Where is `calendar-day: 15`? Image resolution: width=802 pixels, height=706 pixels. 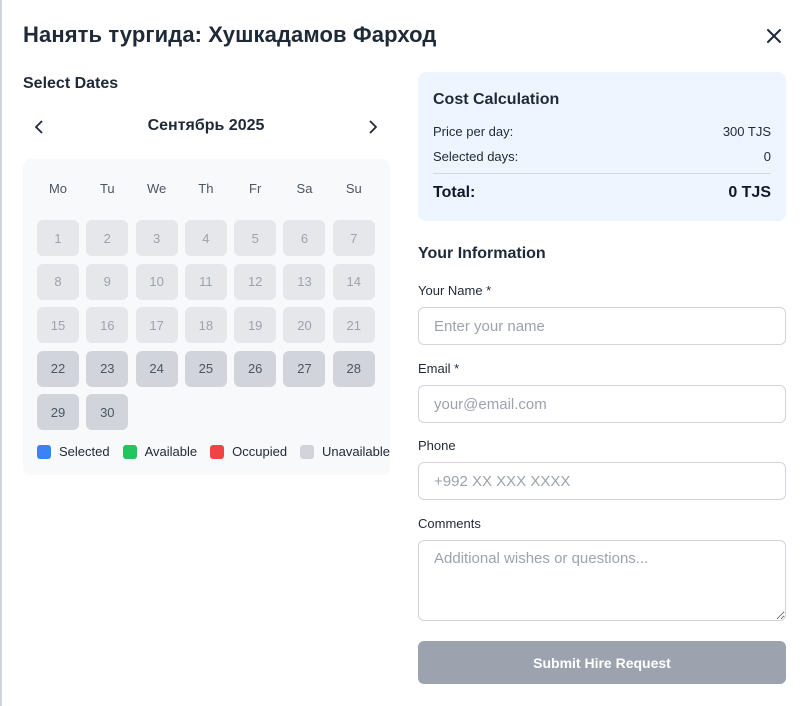
calendar-day: 15 is located at coordinates (58, 325).